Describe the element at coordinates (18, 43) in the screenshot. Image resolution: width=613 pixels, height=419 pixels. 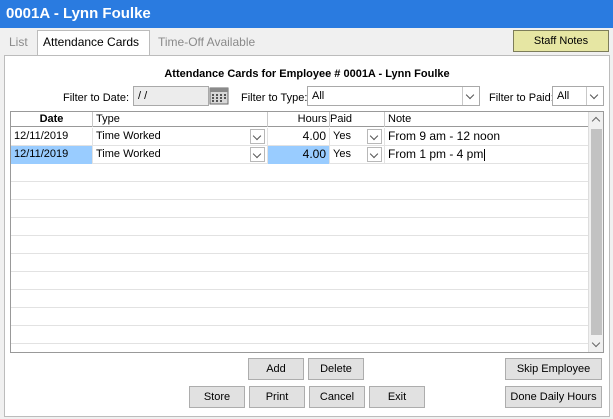
I see `tab-list: List` at that location.